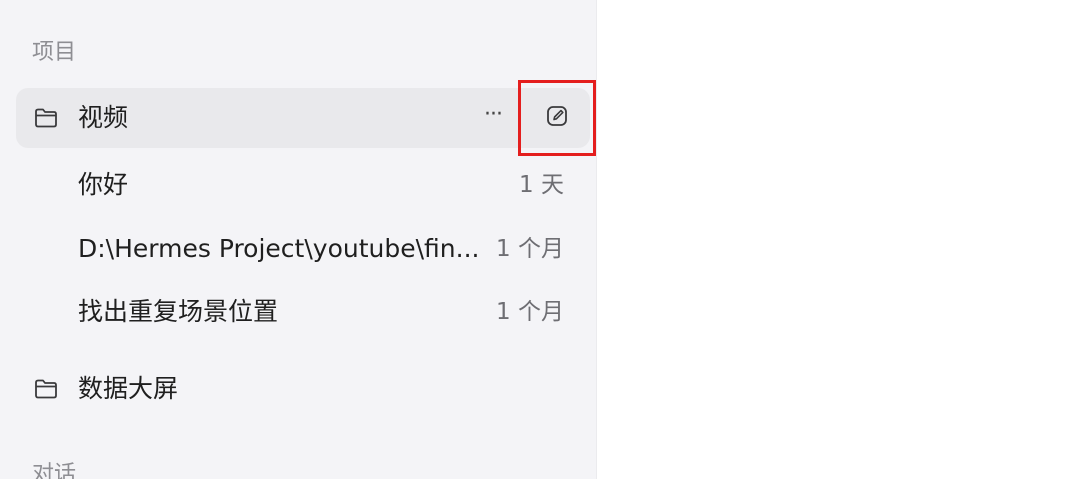  What do you see at coordinates (557, 118) in the screenshot?
I see `new-chat-in-project-button` at bounding box center [557, 118].